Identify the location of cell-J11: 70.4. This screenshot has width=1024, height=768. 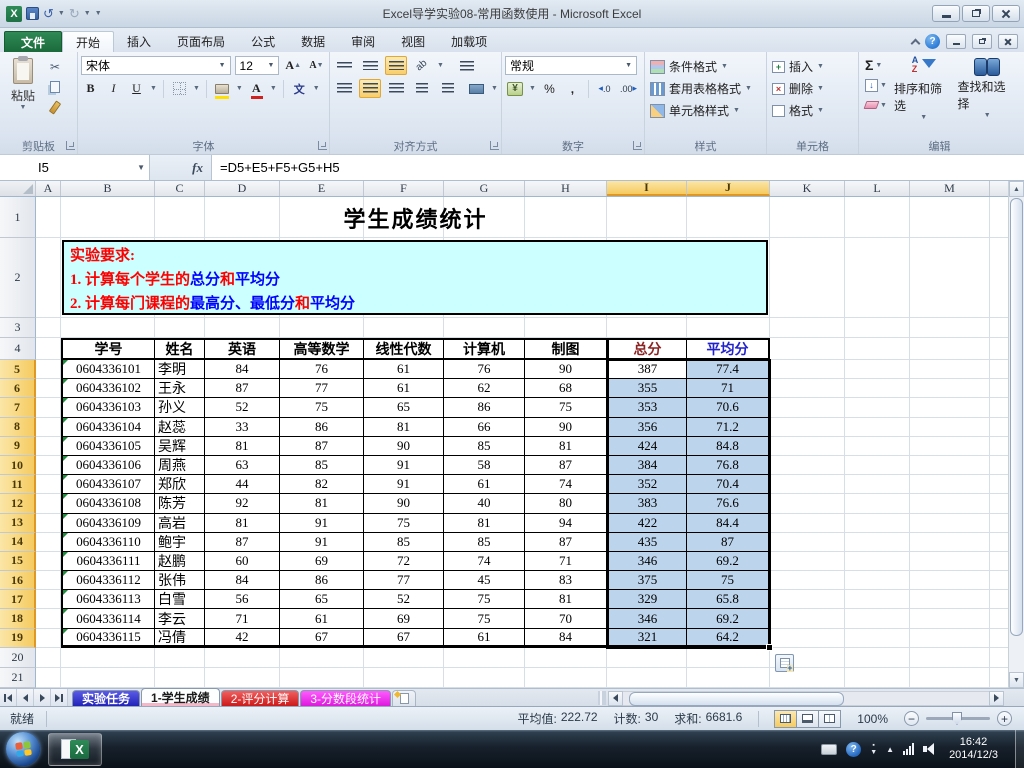
(728, 485).